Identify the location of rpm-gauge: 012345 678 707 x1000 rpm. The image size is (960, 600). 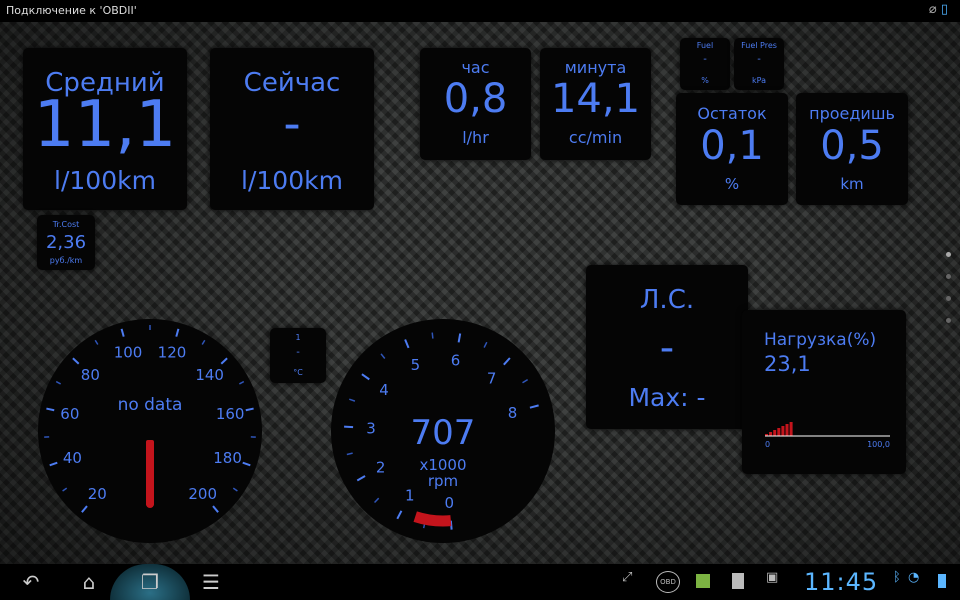
(443, 431).